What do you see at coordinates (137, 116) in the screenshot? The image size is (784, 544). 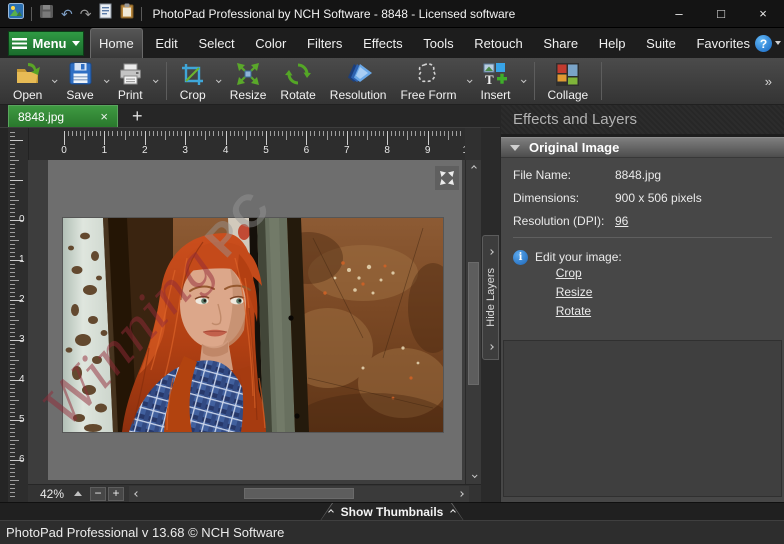 I see `new-tab-button: +` at bounding box center [137, 116].